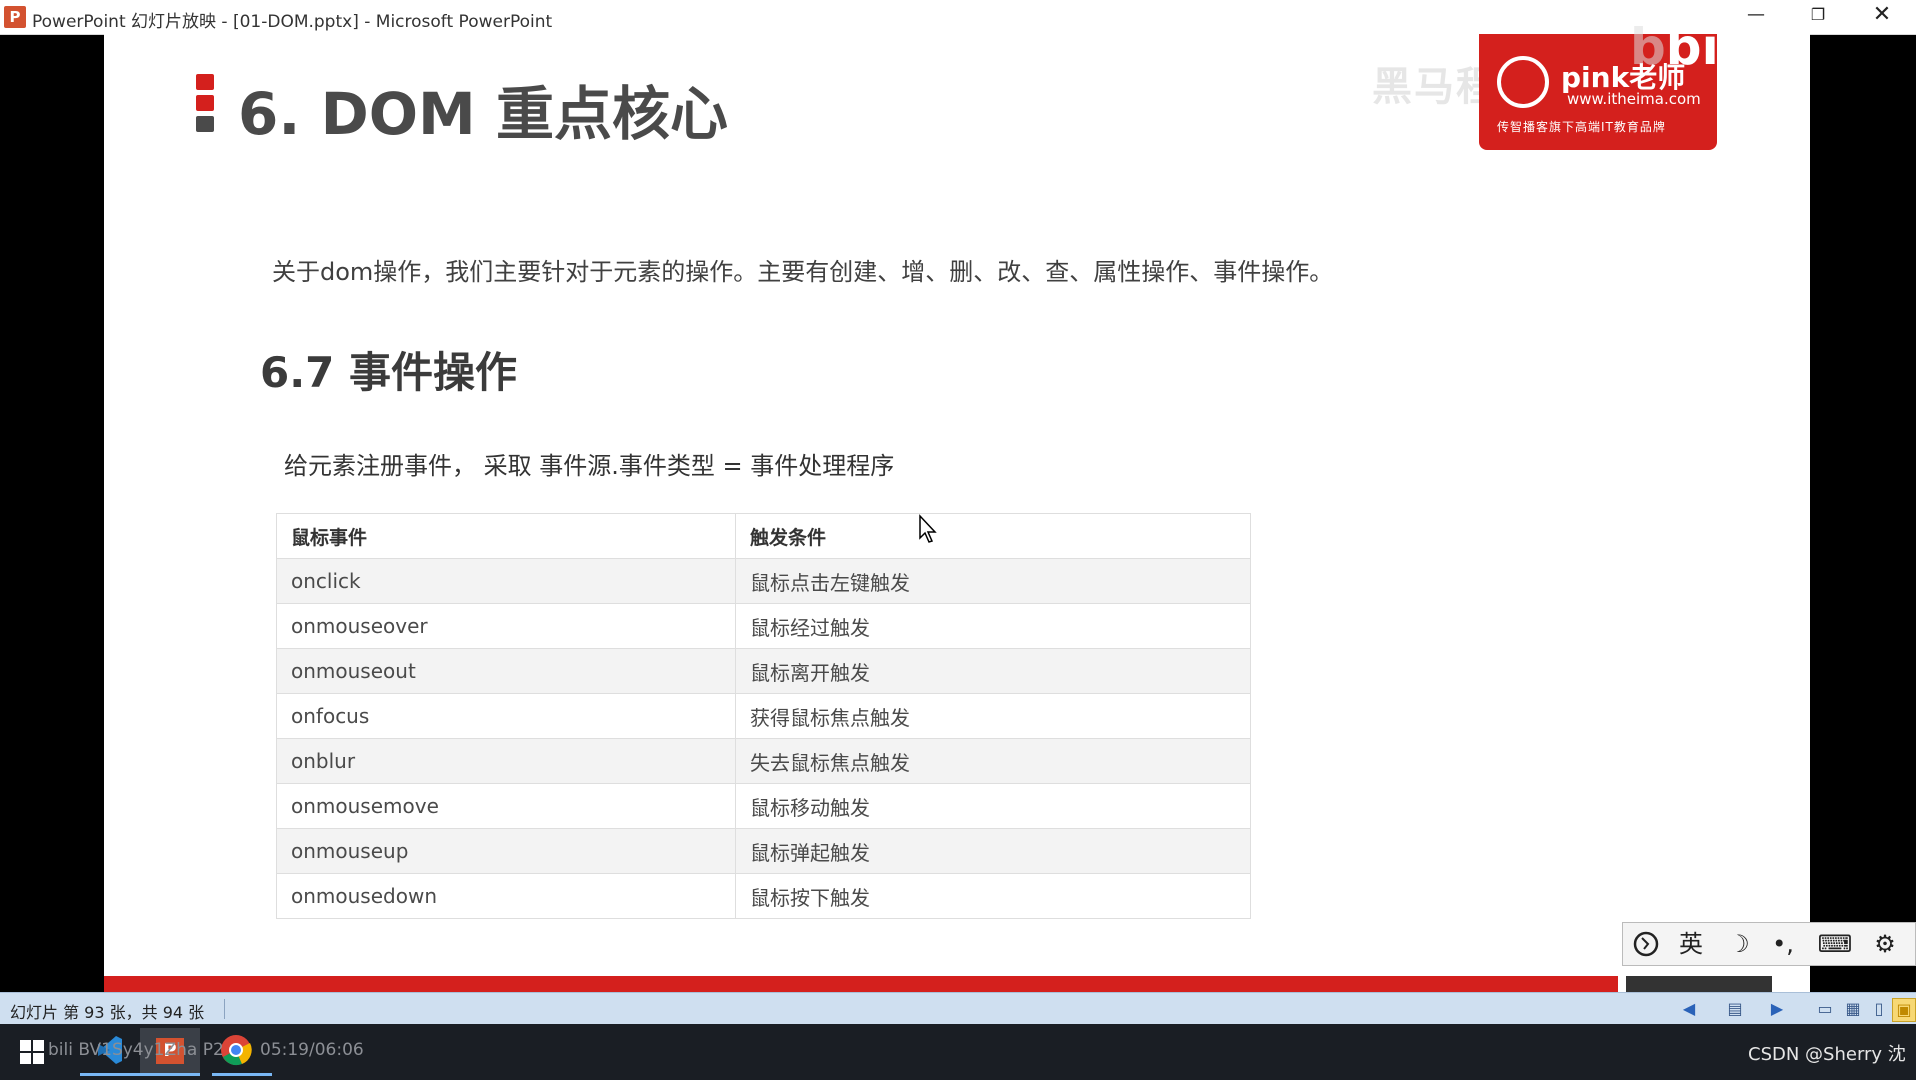 The width and height of the screenshot is (1916, 1080). What do you see at coordinates (993, 581) in the screenshot?
I see `trigger-cell: 鼠标点击左键触发` at bounding box center [993, 581].